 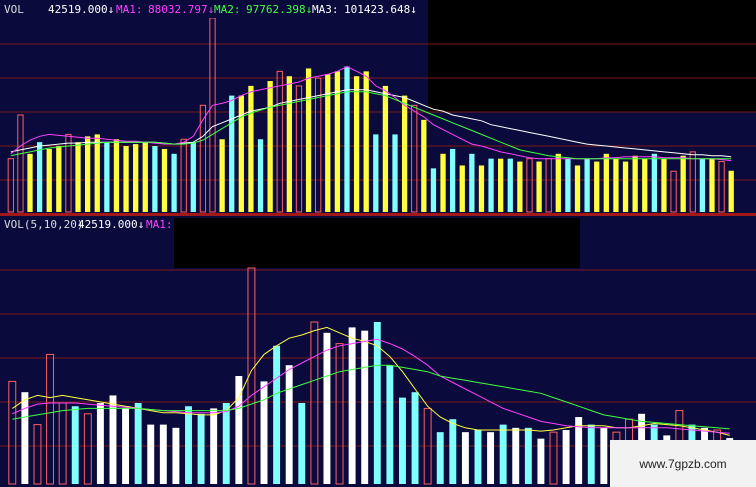 What do you see at coordinates (14, 9) in the screenshot?
I see `top-vol-label: VOL` at bounding box center [14, 9].